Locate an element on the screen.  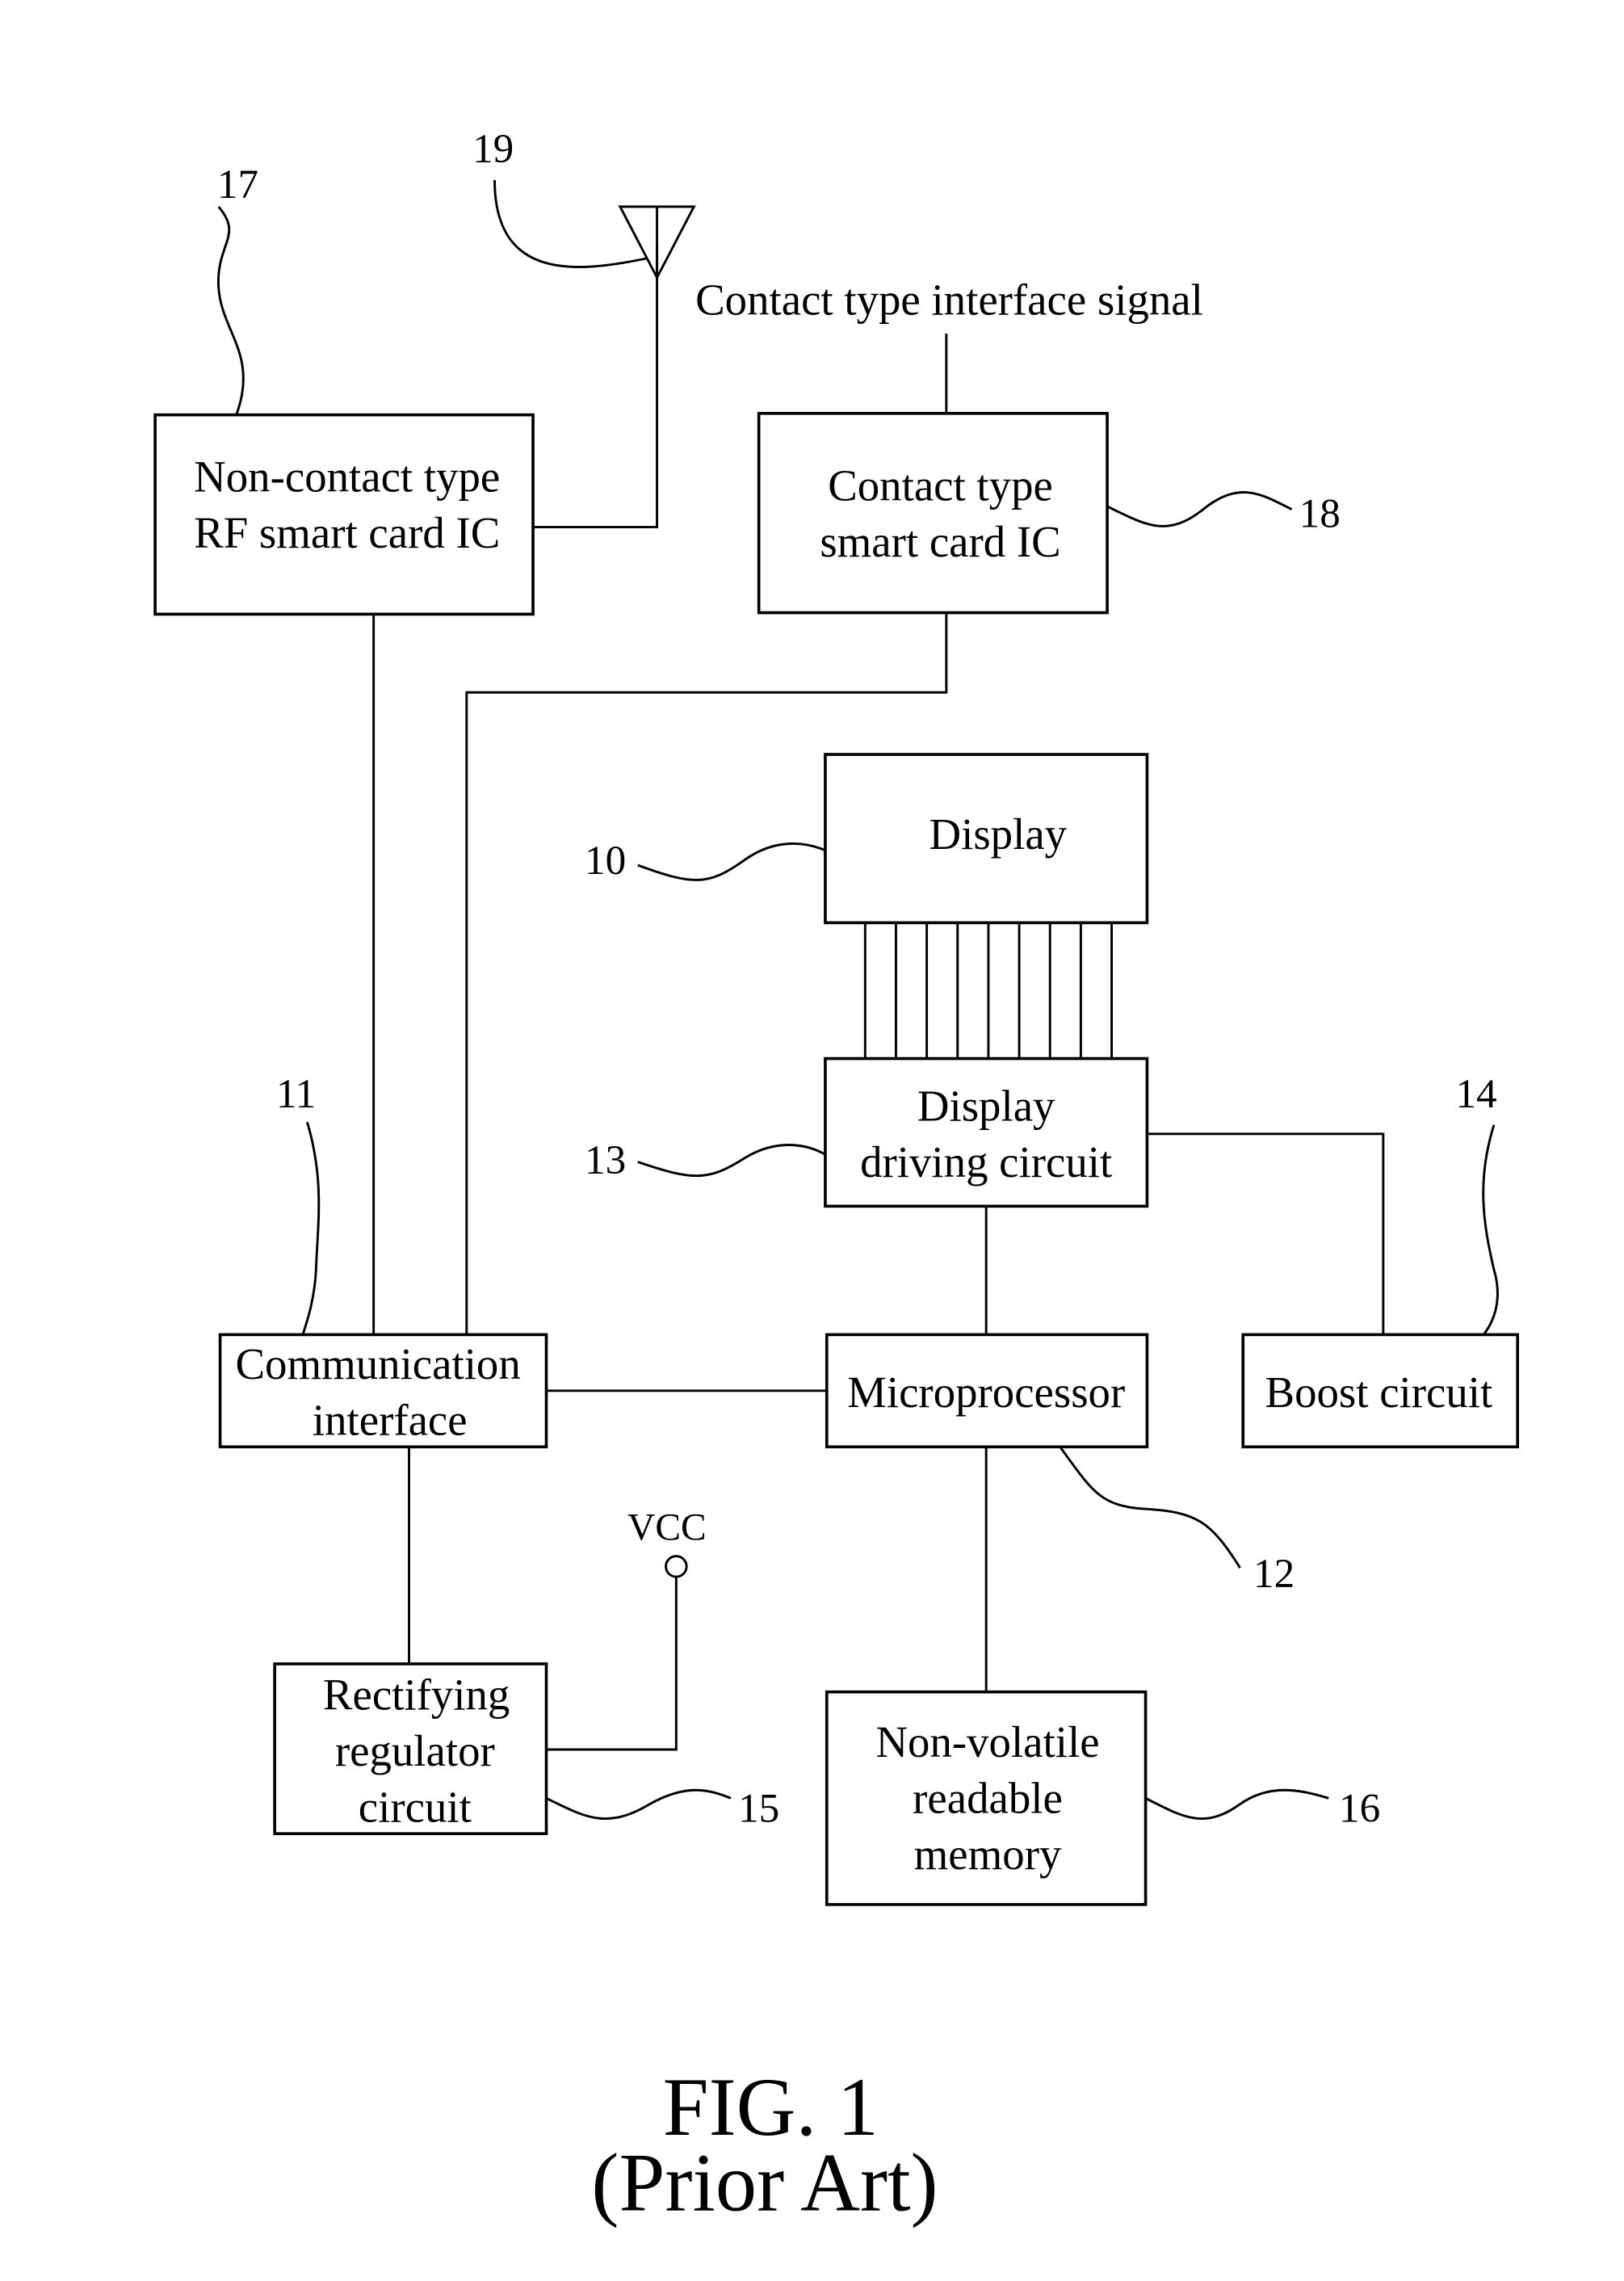
nvm-label-line3: memory is located at coordinates (988, 1854).